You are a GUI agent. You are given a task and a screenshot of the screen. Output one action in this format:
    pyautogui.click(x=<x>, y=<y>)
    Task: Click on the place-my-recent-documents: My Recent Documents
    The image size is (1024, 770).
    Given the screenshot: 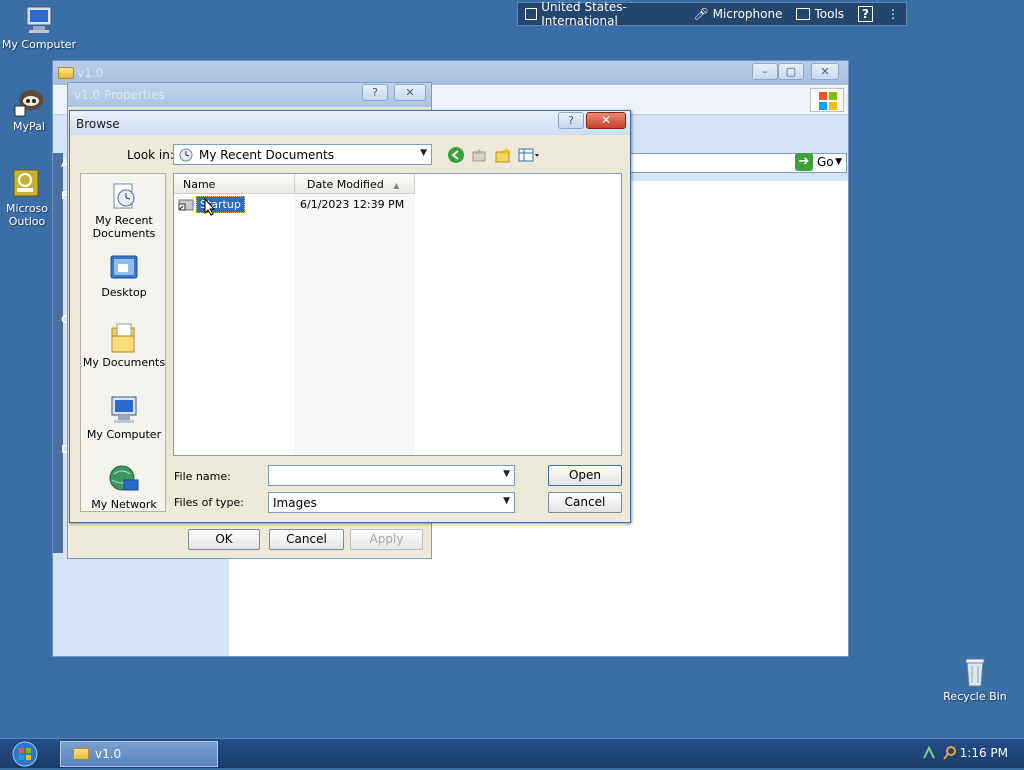 What is the action you would take?
    pyautogui.click(x=124, y=210)
    